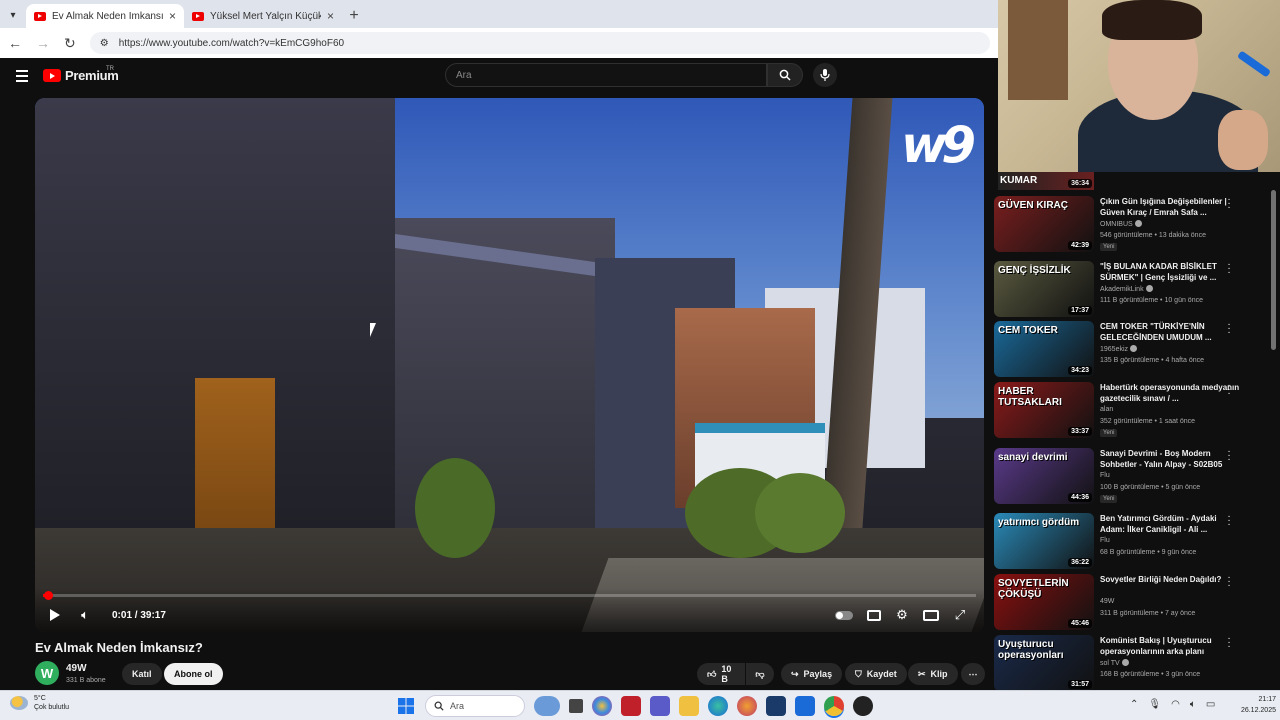 This screenshot has height=720, width=1280. I want to click on tab-search-button: ▾, so click(13, 15).